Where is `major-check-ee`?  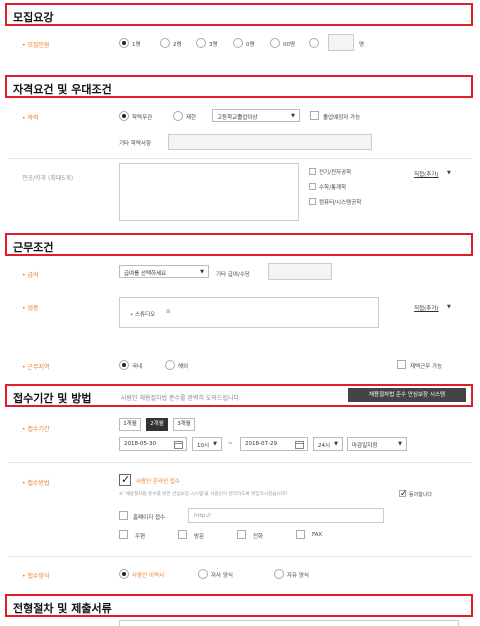 major-check-ee is located at coordinates (312, 171).